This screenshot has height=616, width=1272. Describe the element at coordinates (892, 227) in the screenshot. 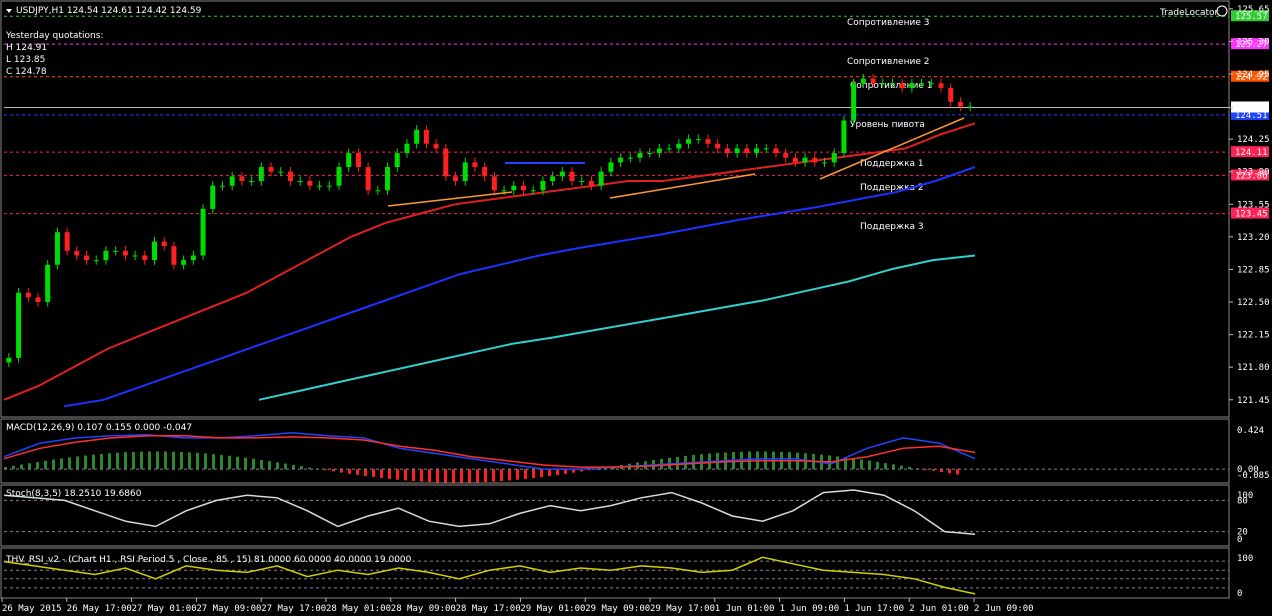

I see `level-label: Поддержка 3` at that location.